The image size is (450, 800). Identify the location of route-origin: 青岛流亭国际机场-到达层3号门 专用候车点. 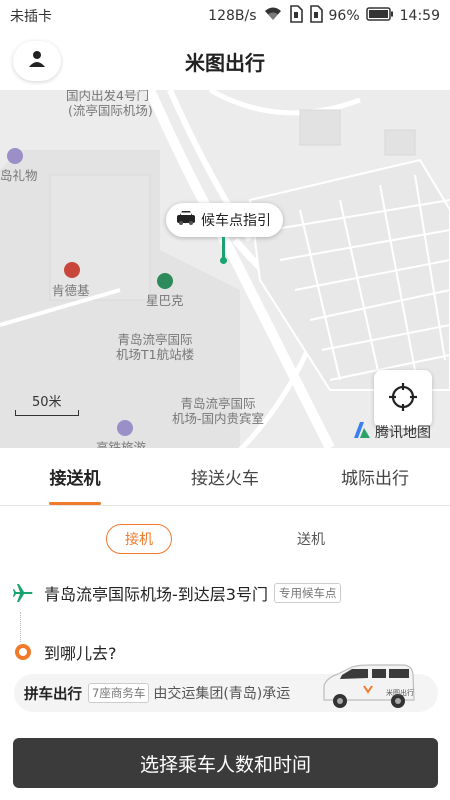
(225, 593).